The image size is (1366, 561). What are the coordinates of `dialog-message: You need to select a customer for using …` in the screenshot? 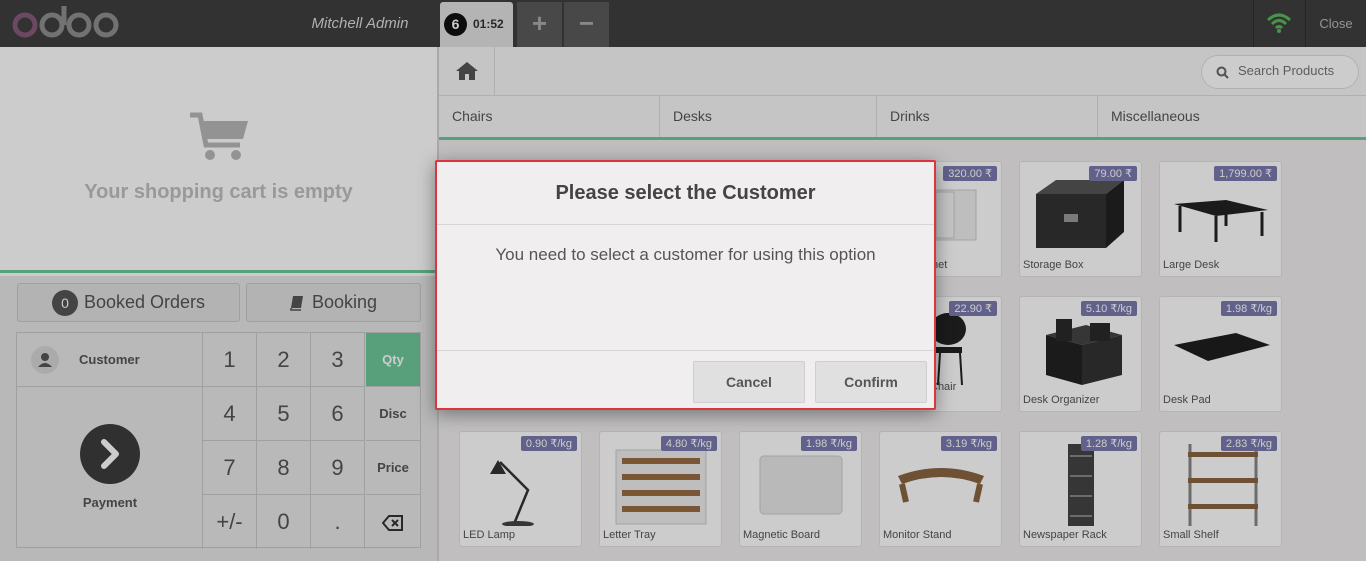 It's located at (685, 254).